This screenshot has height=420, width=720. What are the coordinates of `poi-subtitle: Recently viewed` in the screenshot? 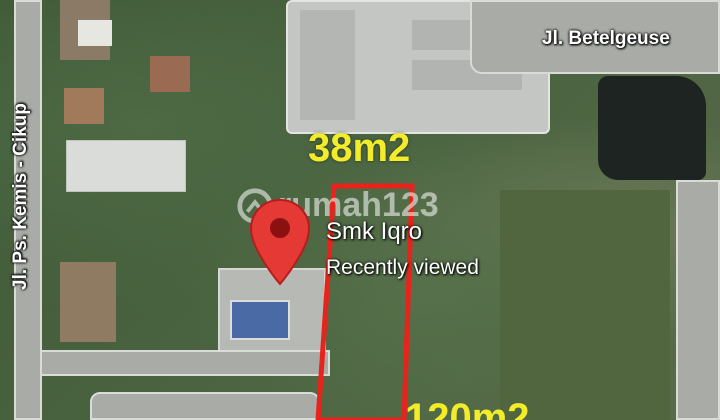 It's located at (402, 267).